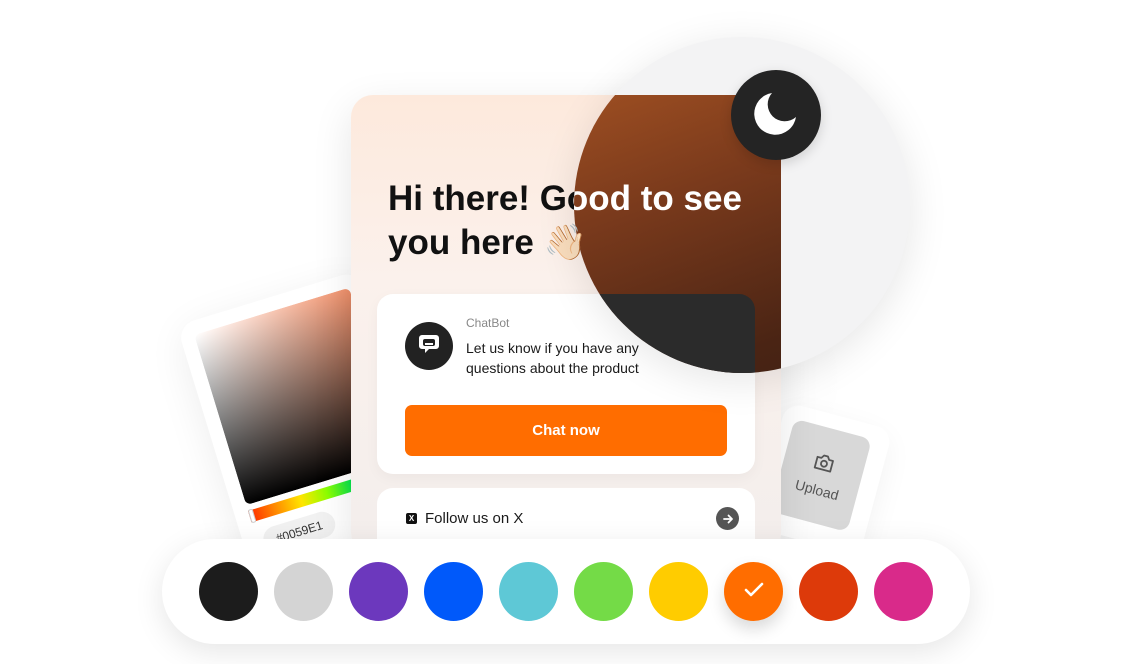  I want to click on camera-icon, so click(823, 464).